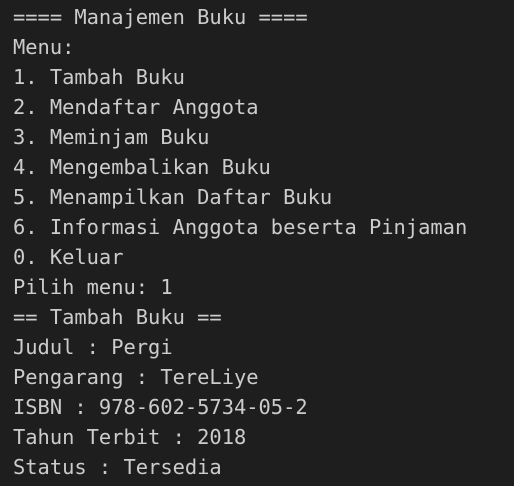 The width and height of the screenshot is (514, 486). What do you see at coordinates (93, 347) in the screenshot?
I see `book-title-line: Judul : Pergi` at bounding box center [93, 347].